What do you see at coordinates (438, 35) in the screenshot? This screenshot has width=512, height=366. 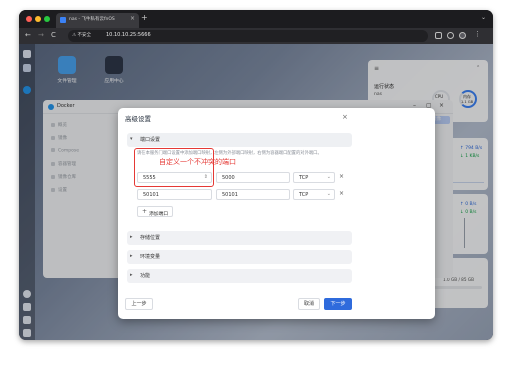 I see `tab-sidebar-icon` at bounding box center [438, 35].